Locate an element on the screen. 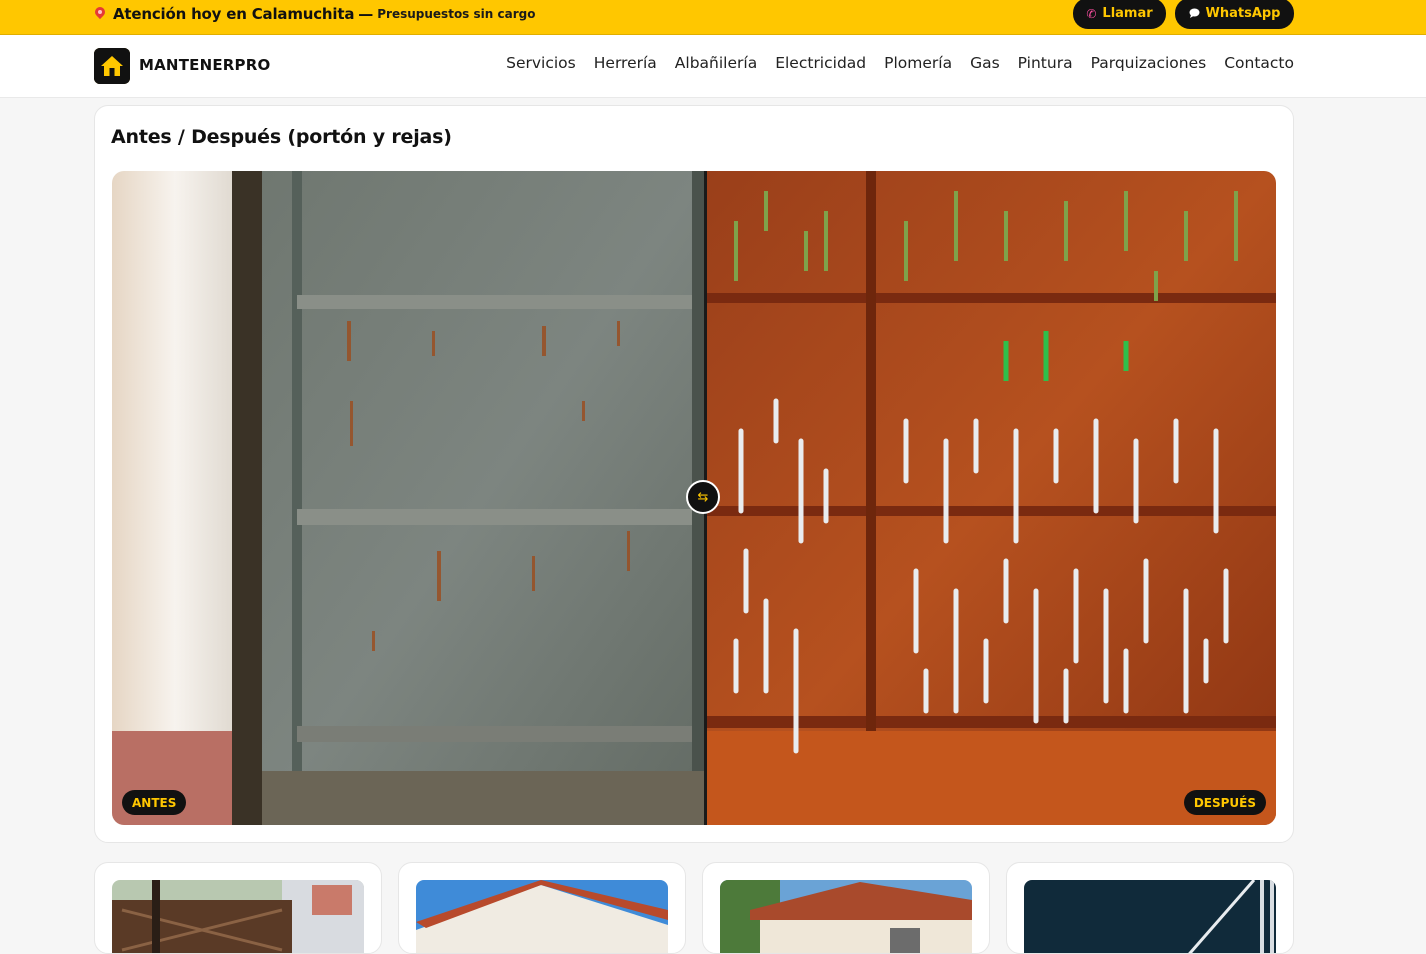  wooden-gate-photo is located at coordinates (238, 916).